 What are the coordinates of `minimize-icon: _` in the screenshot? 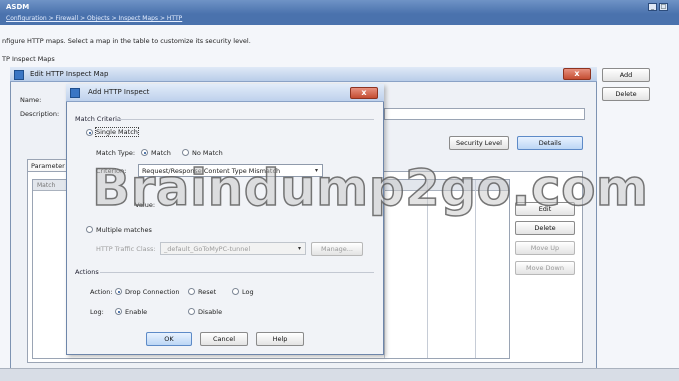 It's located at (652, 7).